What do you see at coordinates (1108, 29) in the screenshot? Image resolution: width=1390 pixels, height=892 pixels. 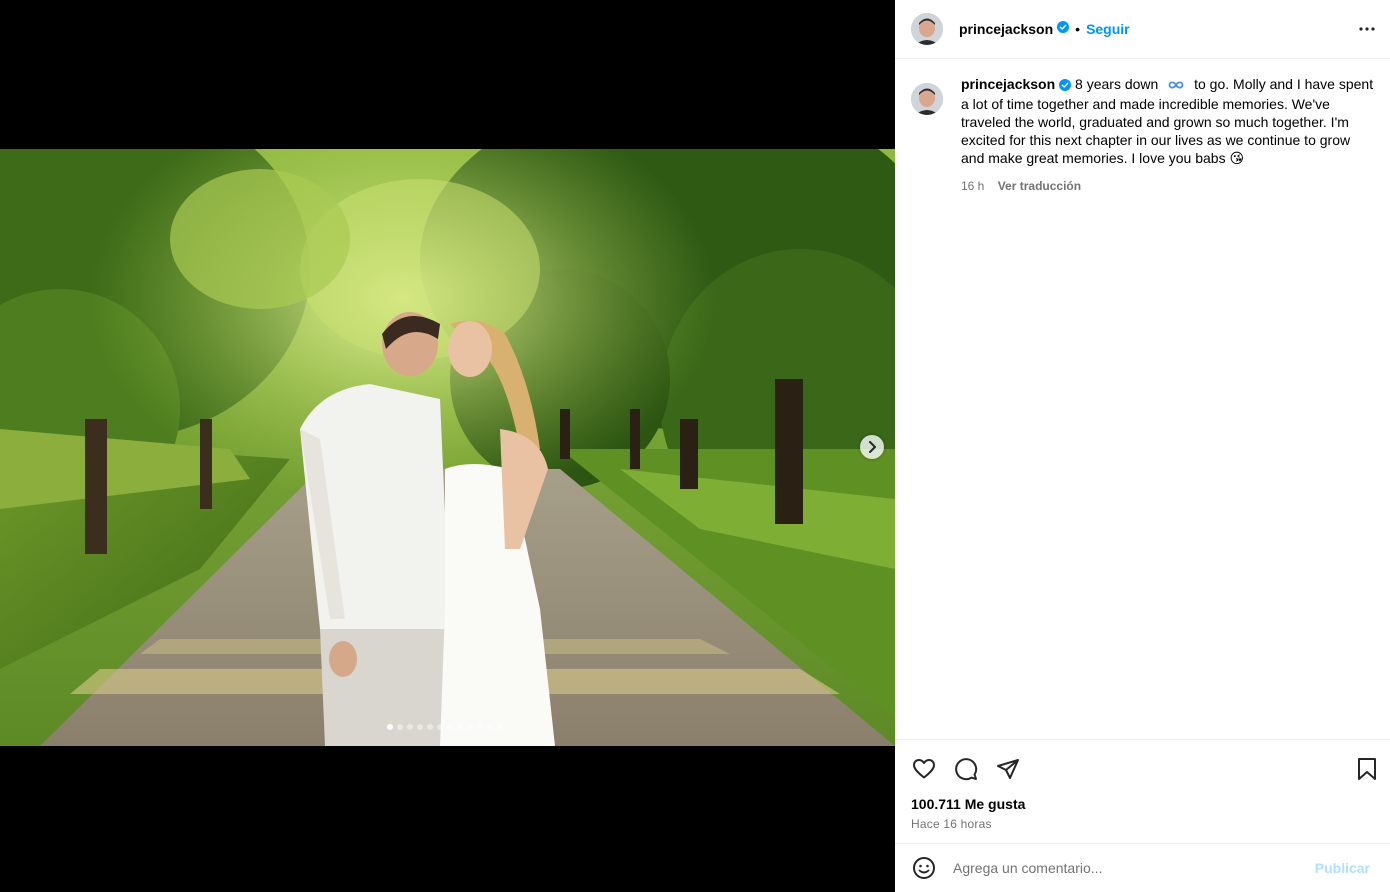 I see `follow-button: Seguir` at bounding box center [1108, 29].